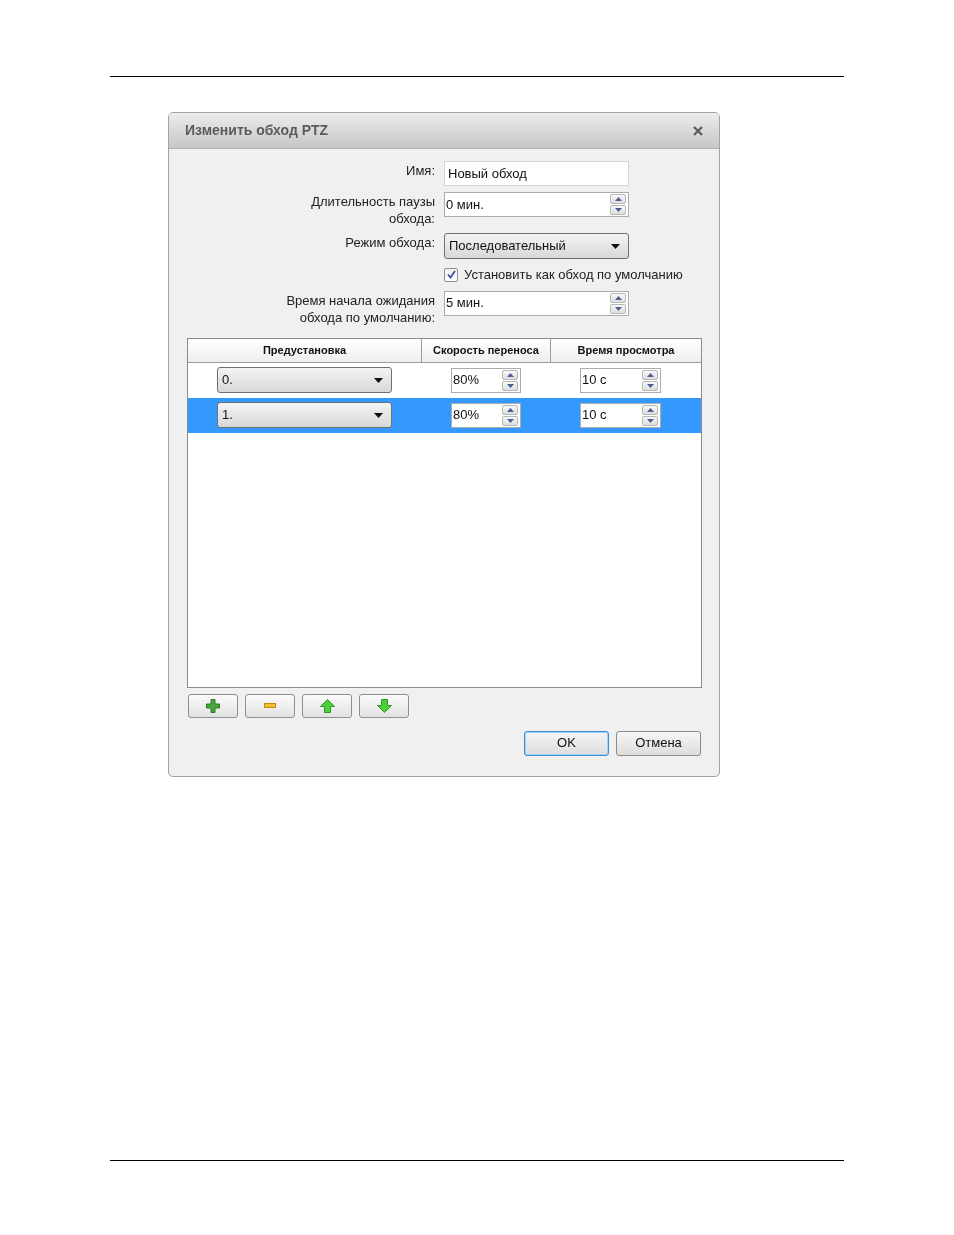  What do you see at coordinates (390, 243) in the screenshot?
I see `field-label: Режим обхода:` at bounding box center [390, 243].